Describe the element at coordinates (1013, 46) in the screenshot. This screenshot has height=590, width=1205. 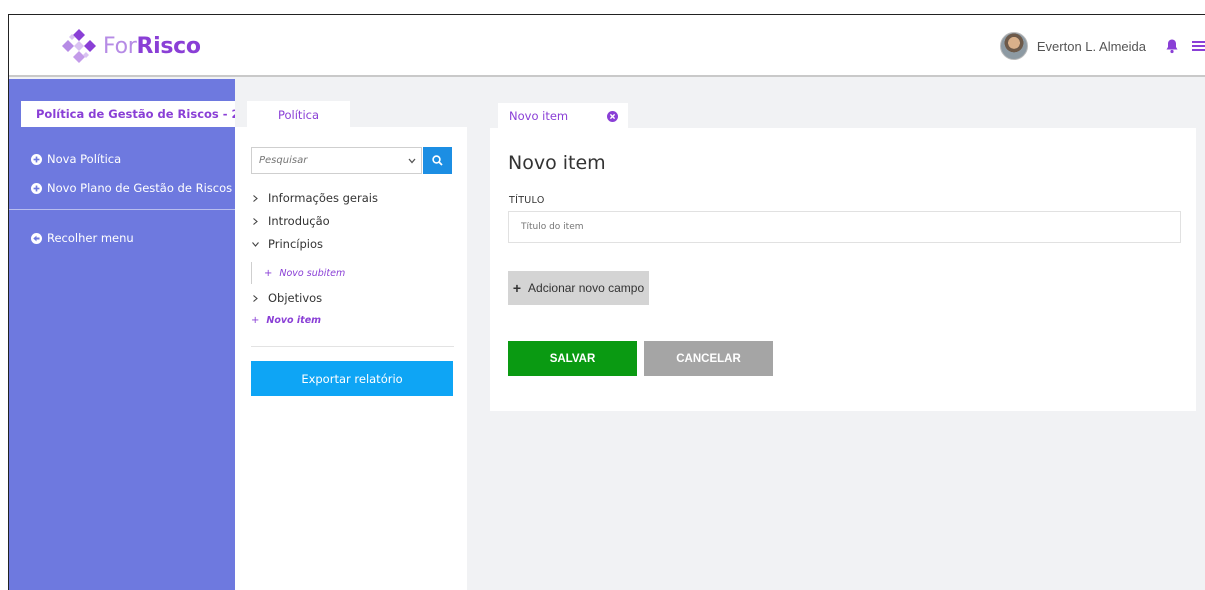
I see `avatar` at that location.